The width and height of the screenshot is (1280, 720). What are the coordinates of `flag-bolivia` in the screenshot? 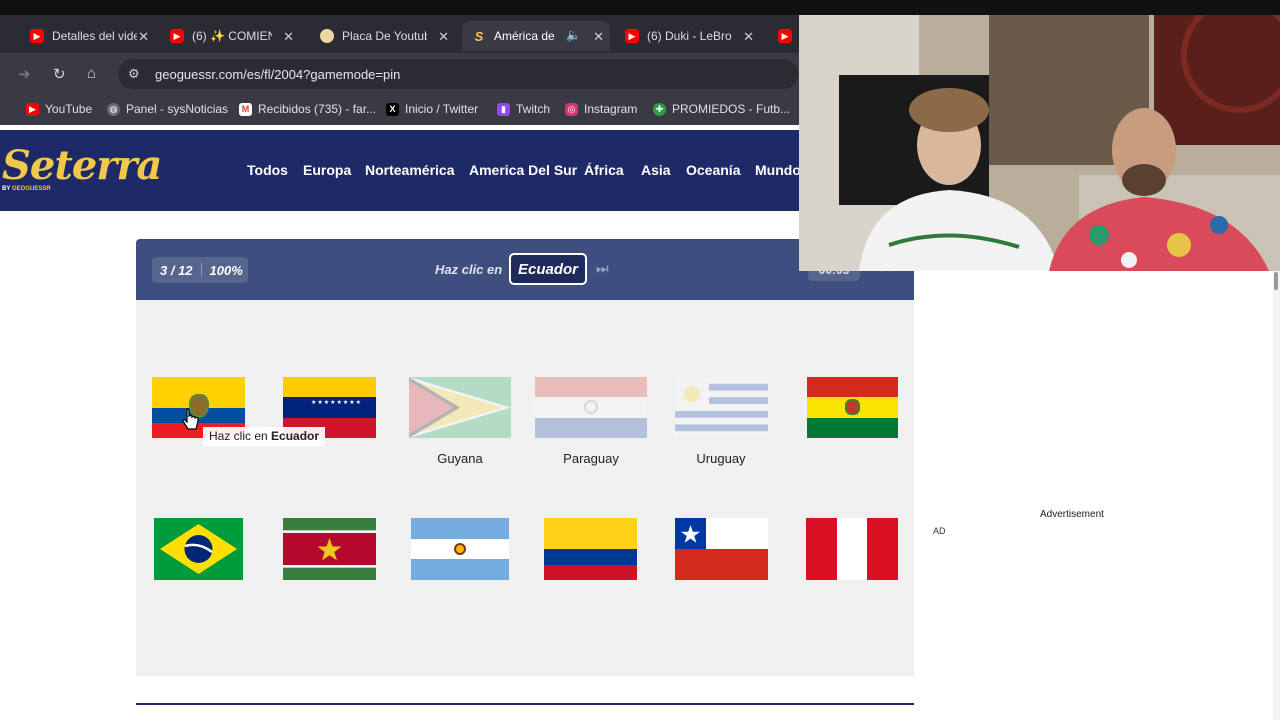 It's located at (852, 407).